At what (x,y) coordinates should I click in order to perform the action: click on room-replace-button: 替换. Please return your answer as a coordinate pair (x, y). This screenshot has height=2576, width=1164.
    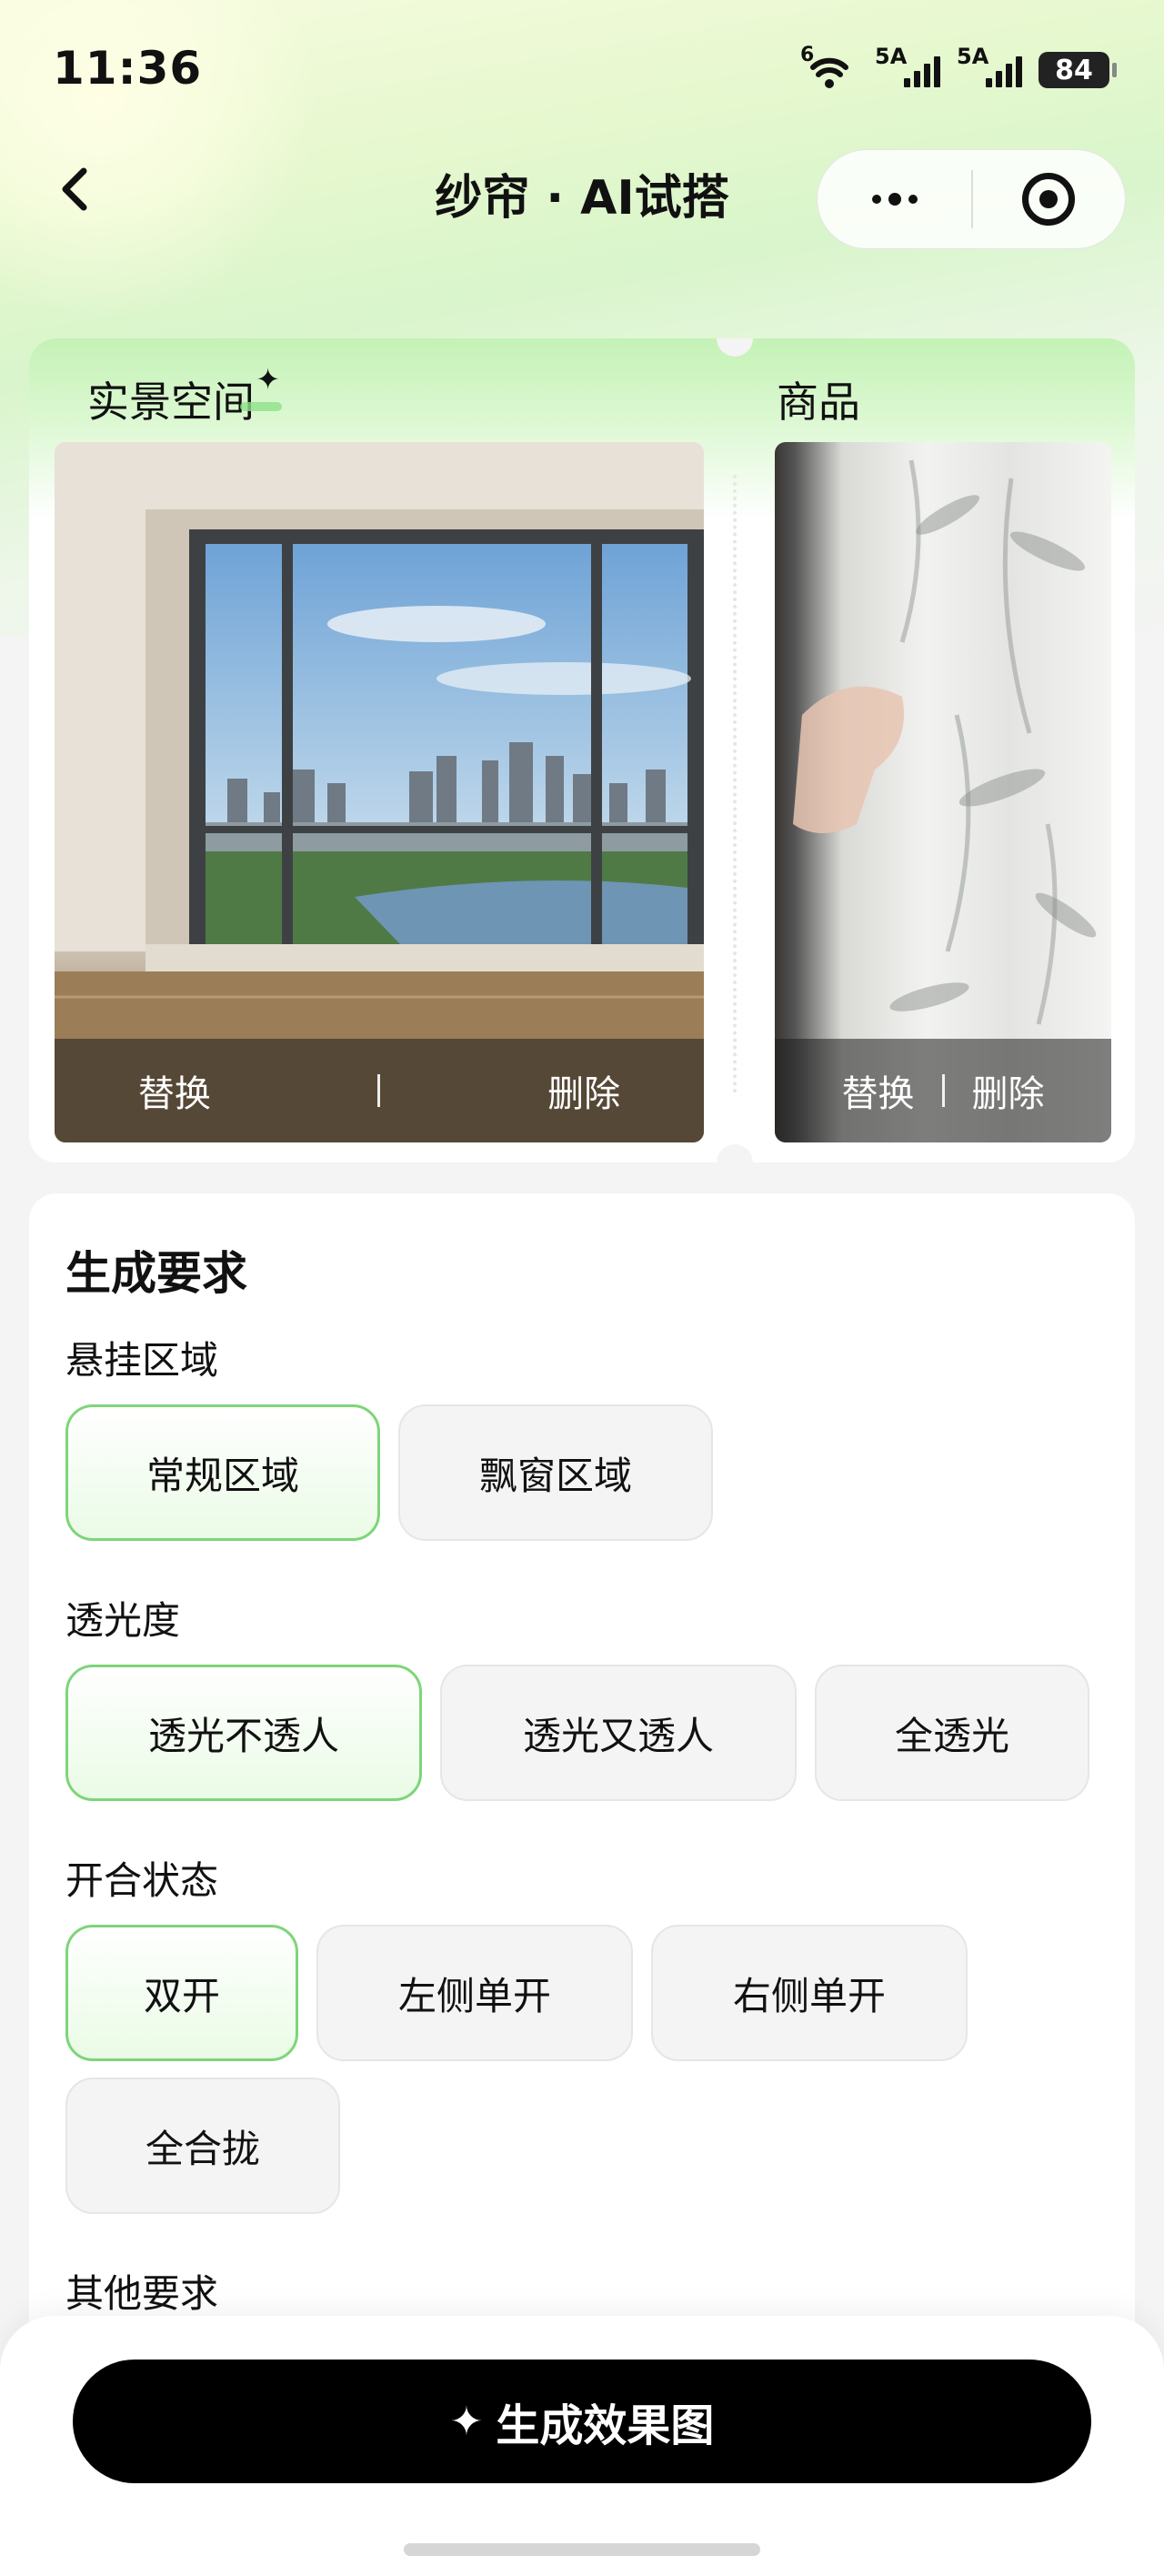
    Looking at the image, I should click on (175, 1090).